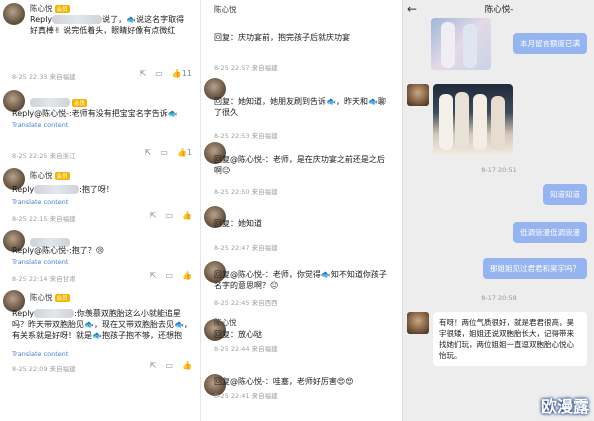 Image resolution: width=594 pixels, height=421 pixels. What do you see at coordinates (246, 136) in the screenshot?
I see `comment-meta: 8-25 22:53 来自福建` at bounding box center [246, 136].